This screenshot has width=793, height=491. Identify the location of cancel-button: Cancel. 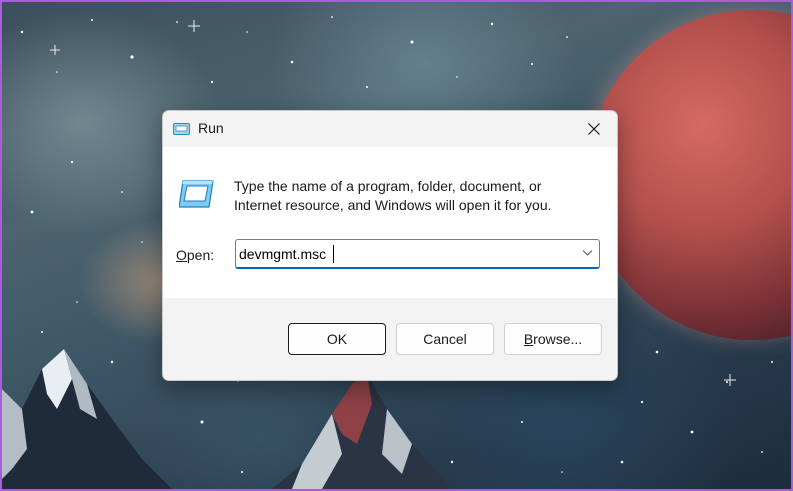
(445, 339).